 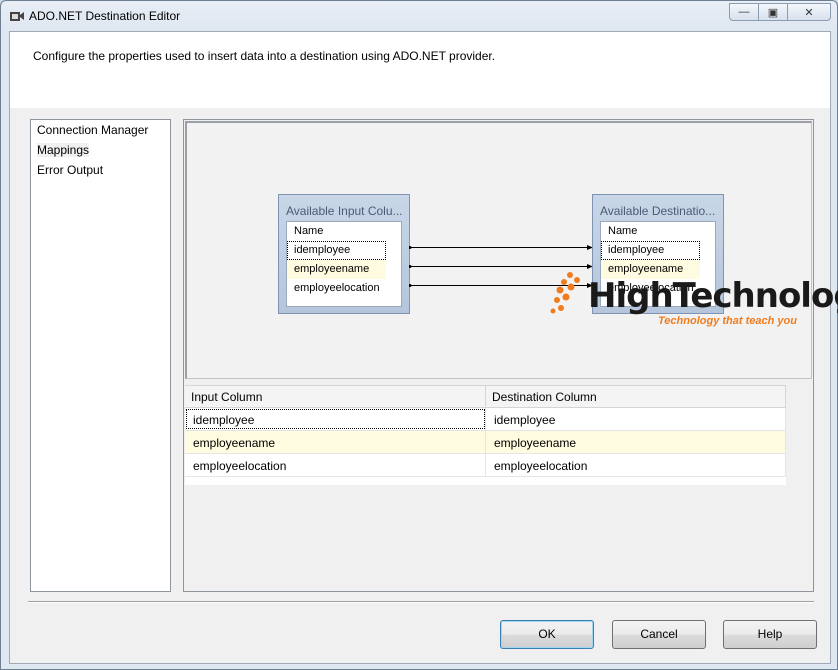 I want to click on watermark-logo: HighTechnology Technology that teach you, so click(x=694, y=301).